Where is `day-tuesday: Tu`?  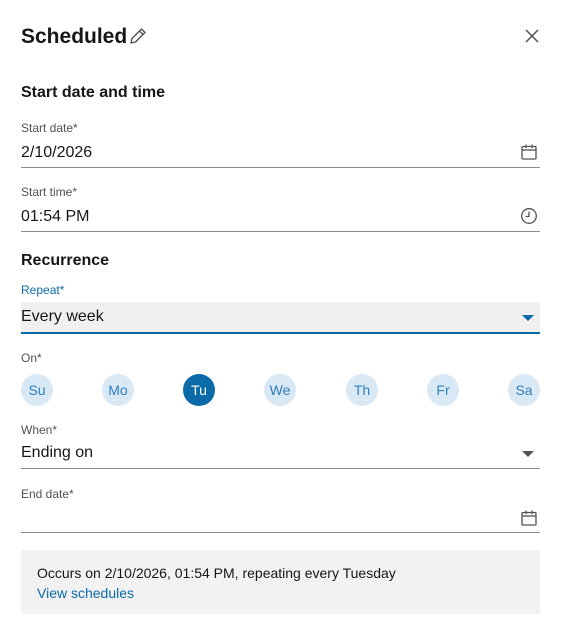
day-tuesday: Tu is located at coordinates (199, 390).